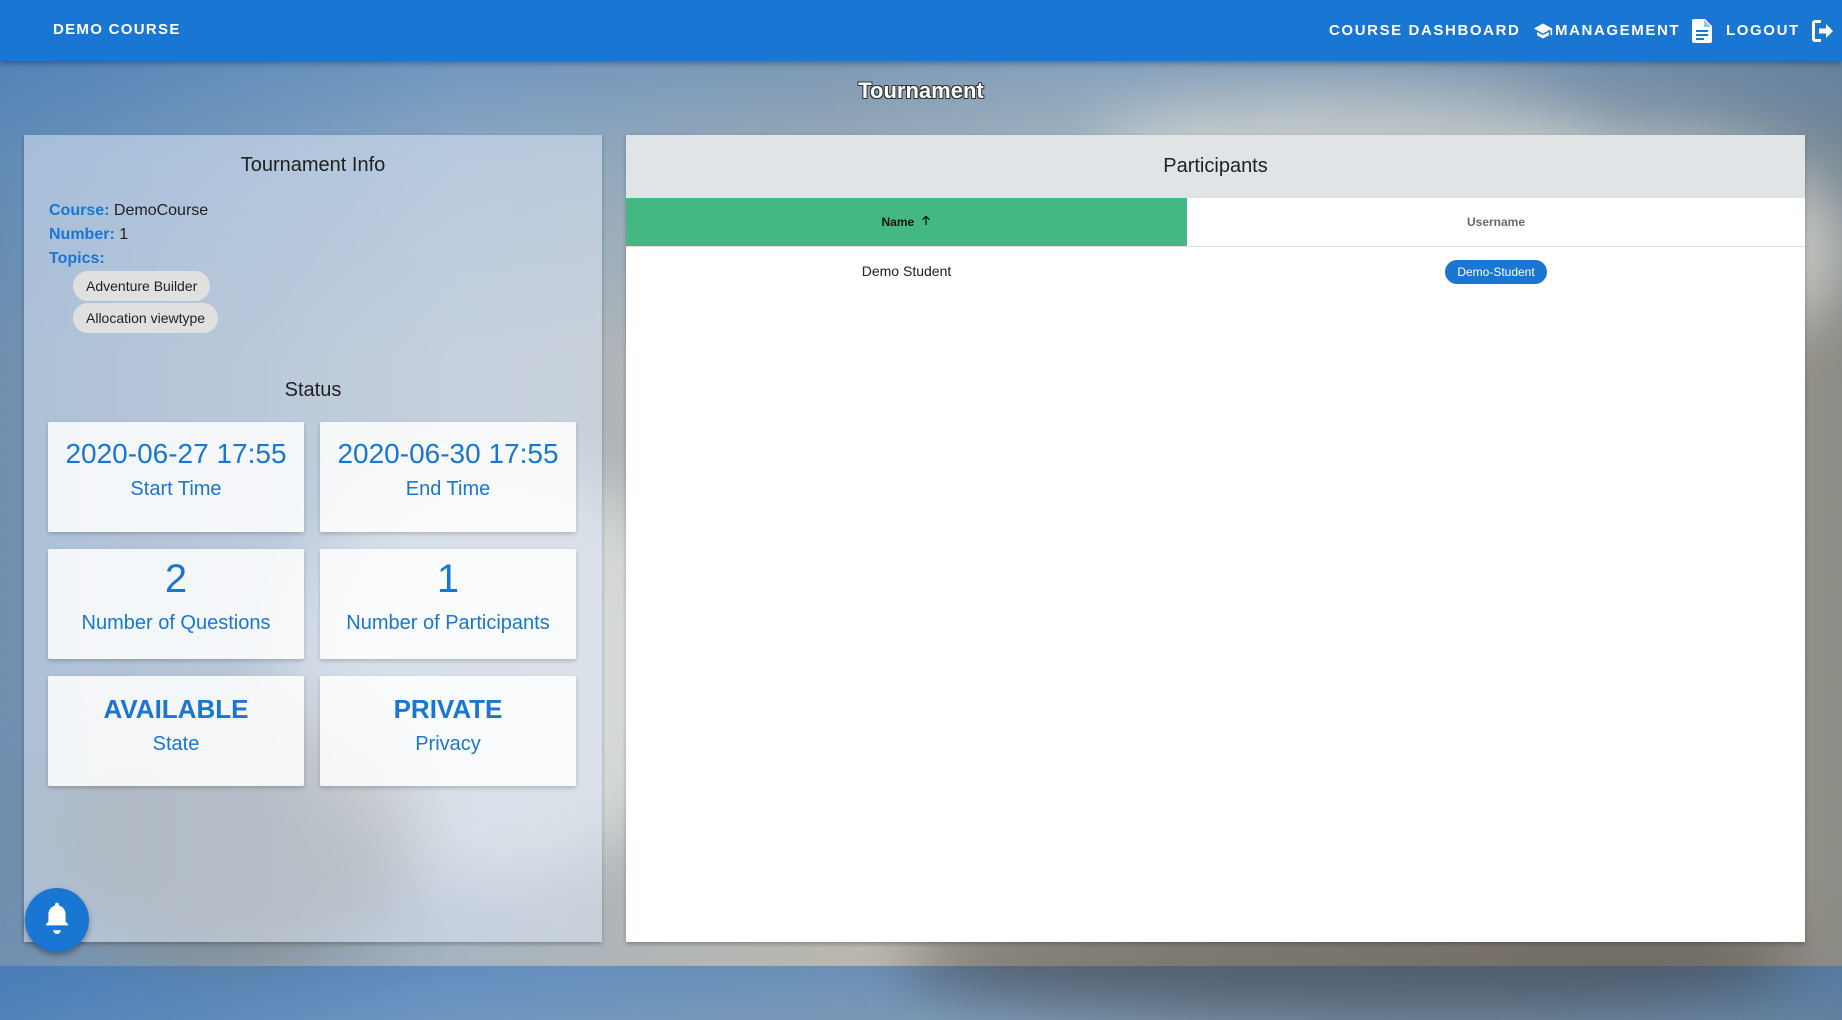 The image size is (1842, 1020). I want to click on participants-count-label: Number of Participants, so click(448, 623).